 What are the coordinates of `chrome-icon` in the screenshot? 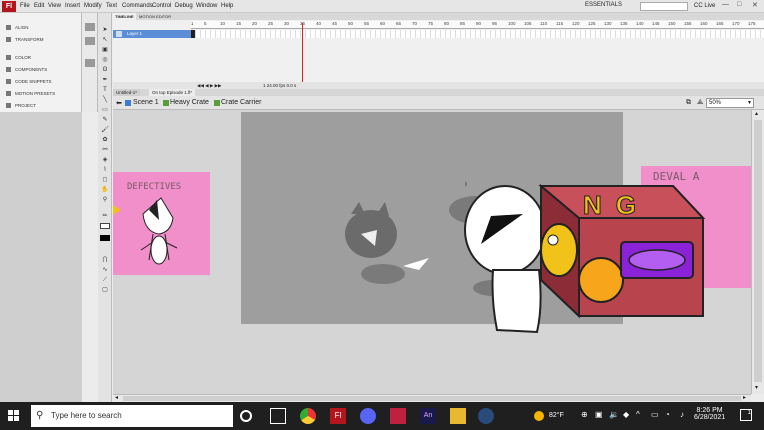 It's located at (308, 416).